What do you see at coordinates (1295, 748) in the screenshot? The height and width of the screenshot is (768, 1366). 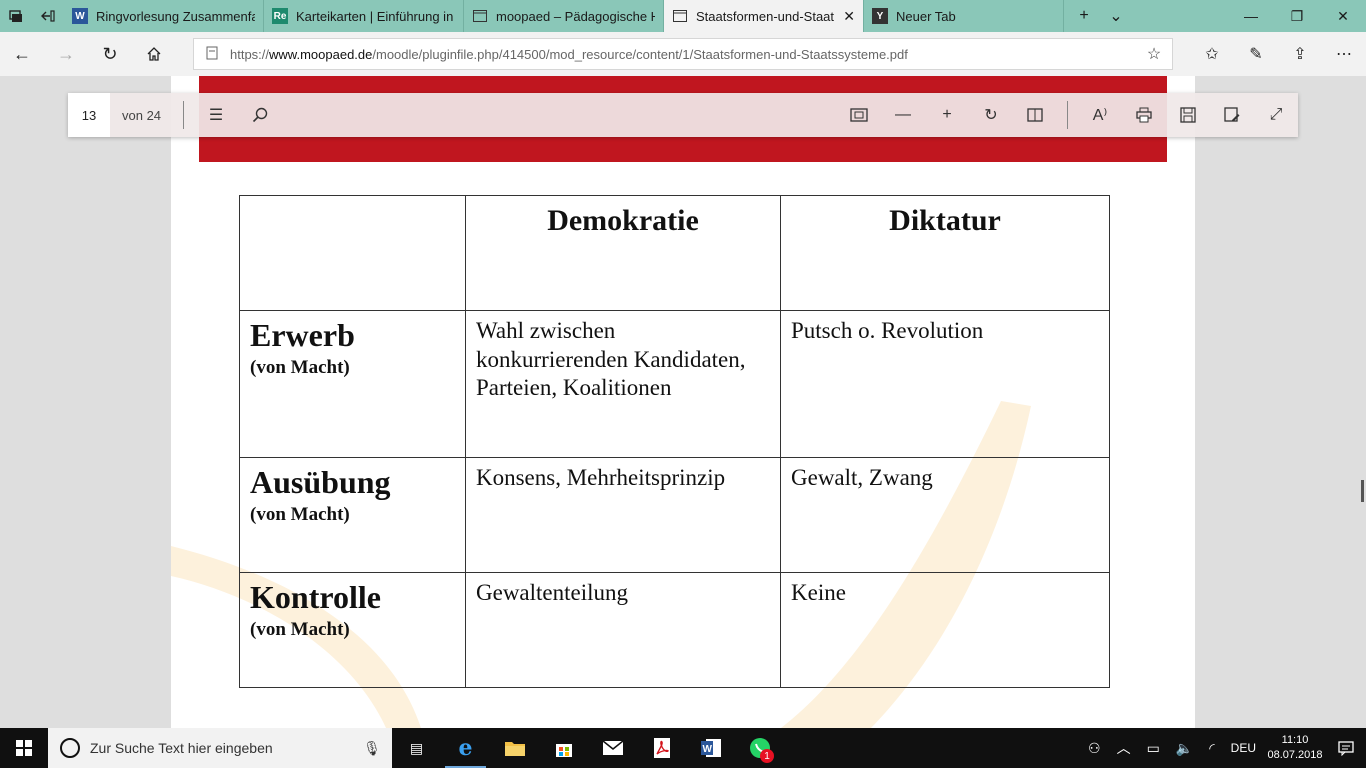 I see `clock: 11:10 08.07.2018` at bounding box center [1295, 748].